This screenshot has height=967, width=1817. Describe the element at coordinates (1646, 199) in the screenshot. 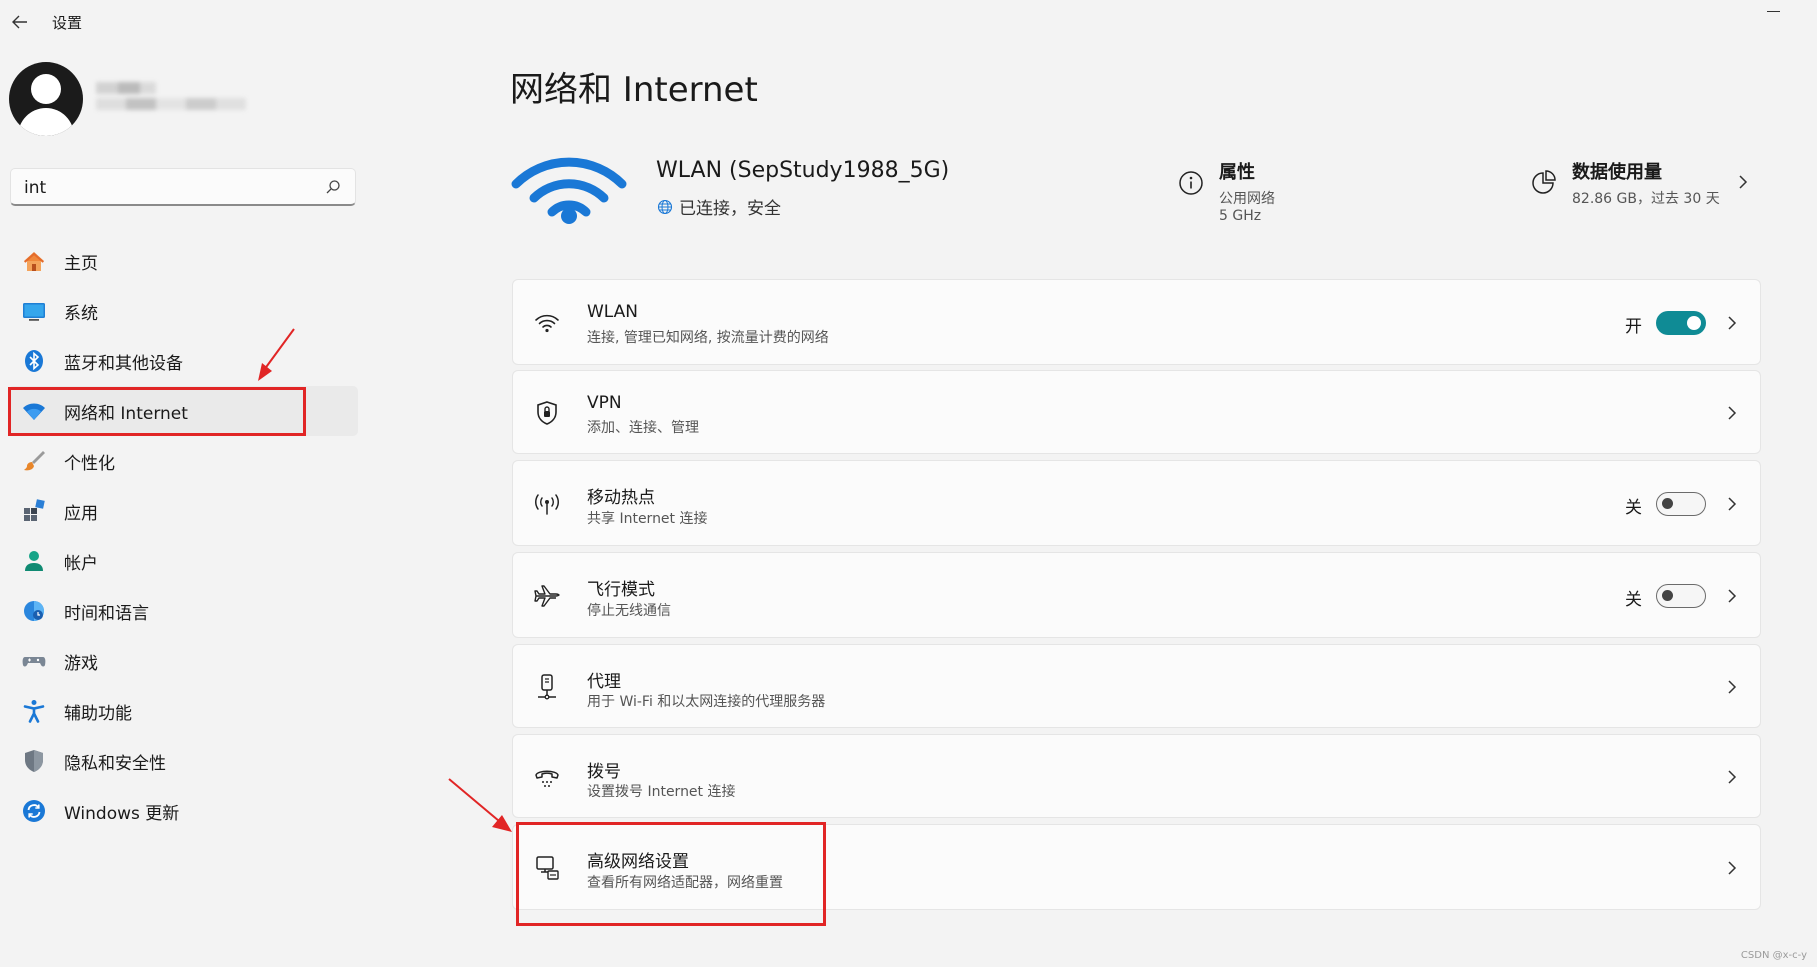

I see `data-usage-detail: 82.86 GB，过去 30 天` at that location.